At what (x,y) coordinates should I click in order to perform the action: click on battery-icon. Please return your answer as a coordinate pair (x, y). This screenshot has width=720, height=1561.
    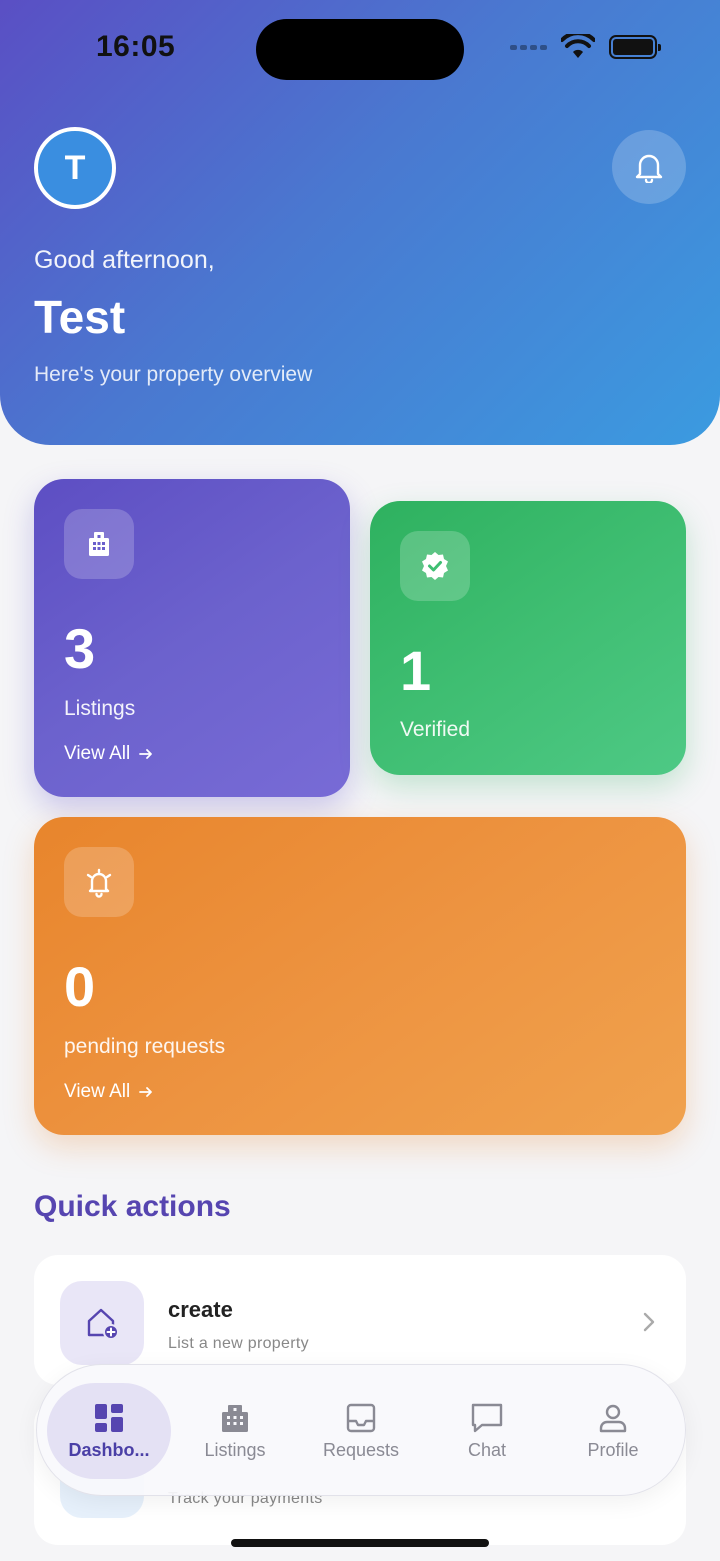
    Looking at the image, I should click on (635, 47).